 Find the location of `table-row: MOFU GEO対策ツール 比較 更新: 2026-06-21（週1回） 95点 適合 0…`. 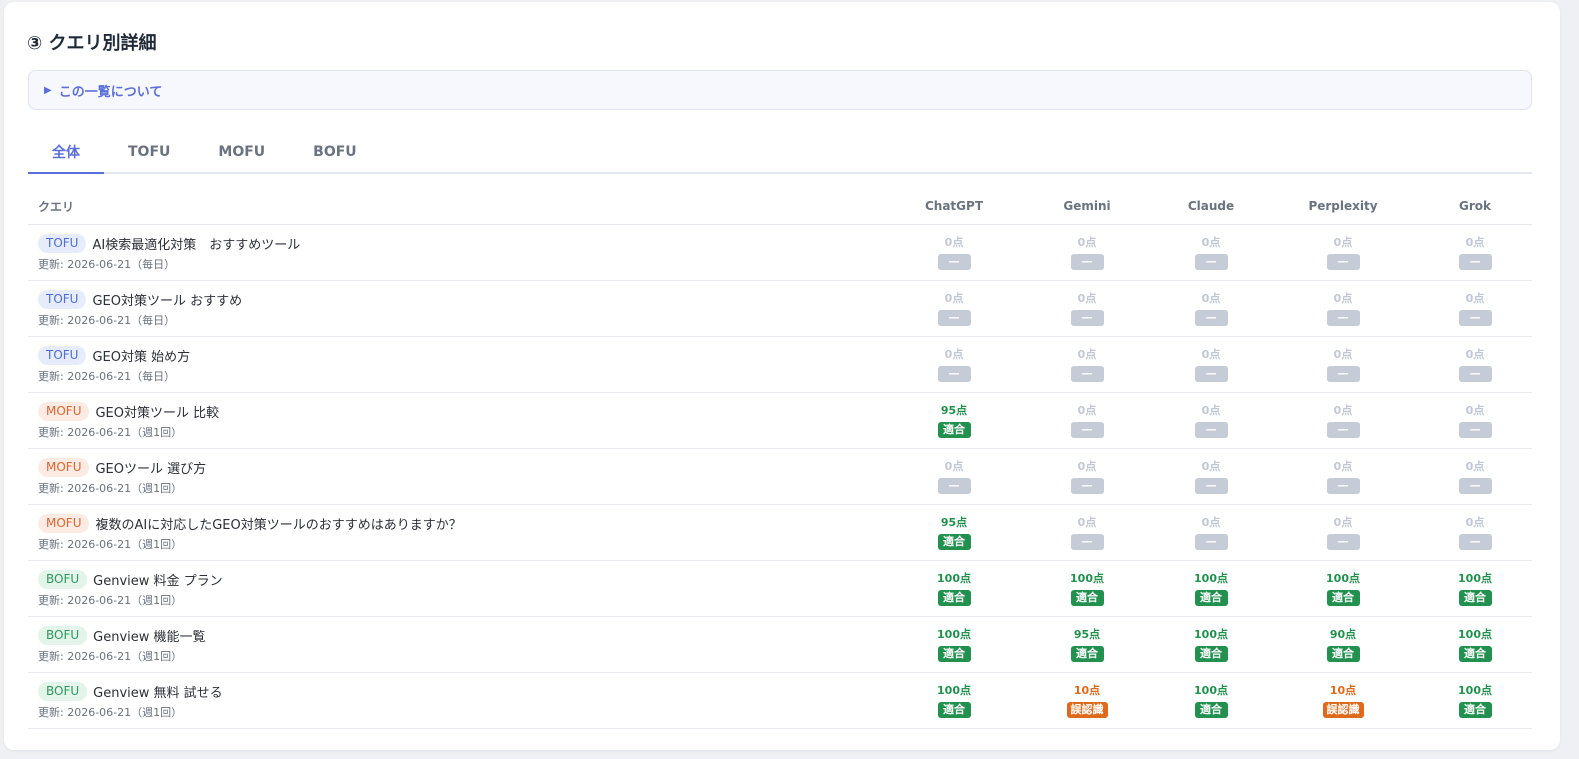

table-row: MOFU GEO対策ツール 比較 更新: 2026-06-21（週1回） 95点 適合 0… is located at coordinates (780, 420).